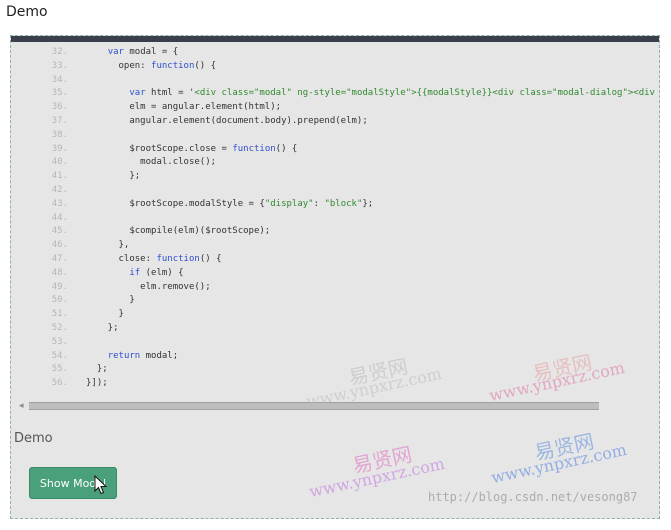  What do you see at coordinates (59, 355) in the screenshot?
I see `line-number: 54.` at bounding box center [59, 355].